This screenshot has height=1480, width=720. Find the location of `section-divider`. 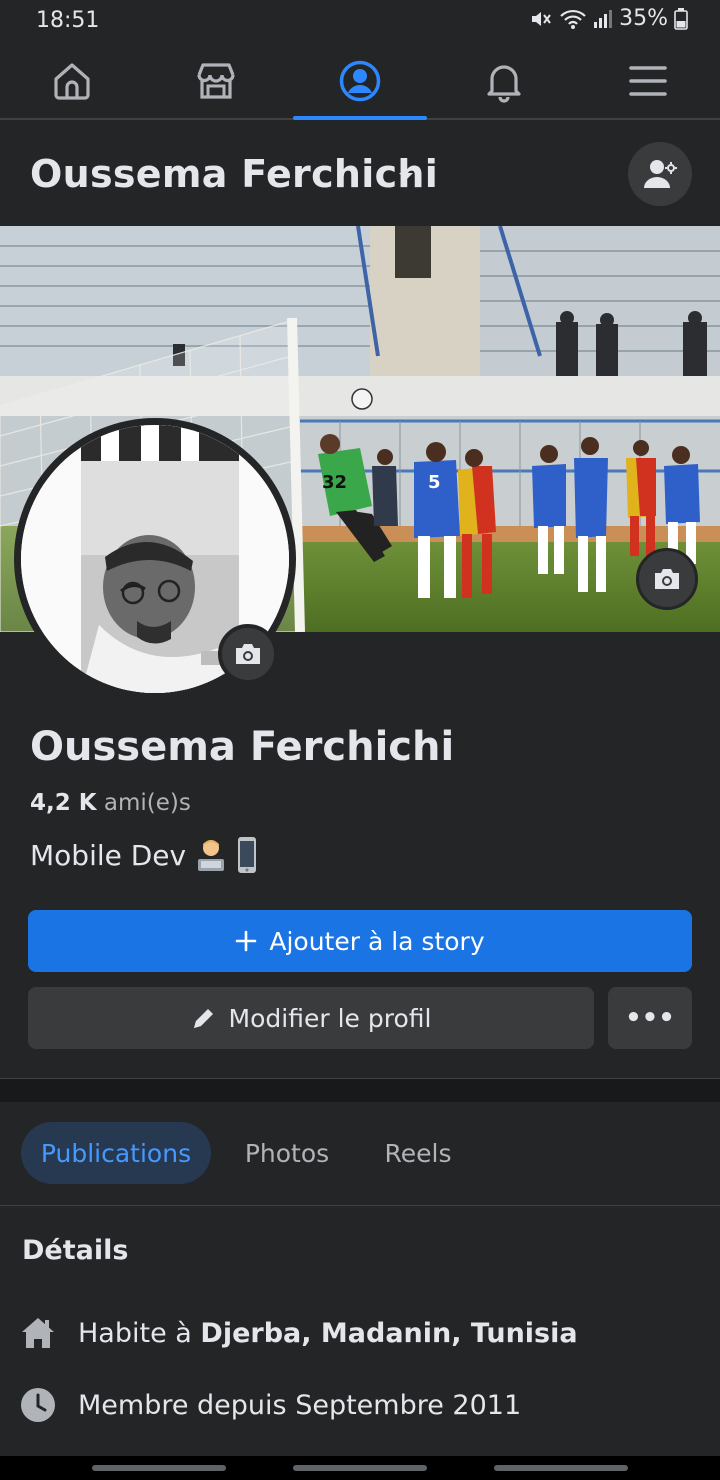

section-divider is located at coordinates (360, 1090).